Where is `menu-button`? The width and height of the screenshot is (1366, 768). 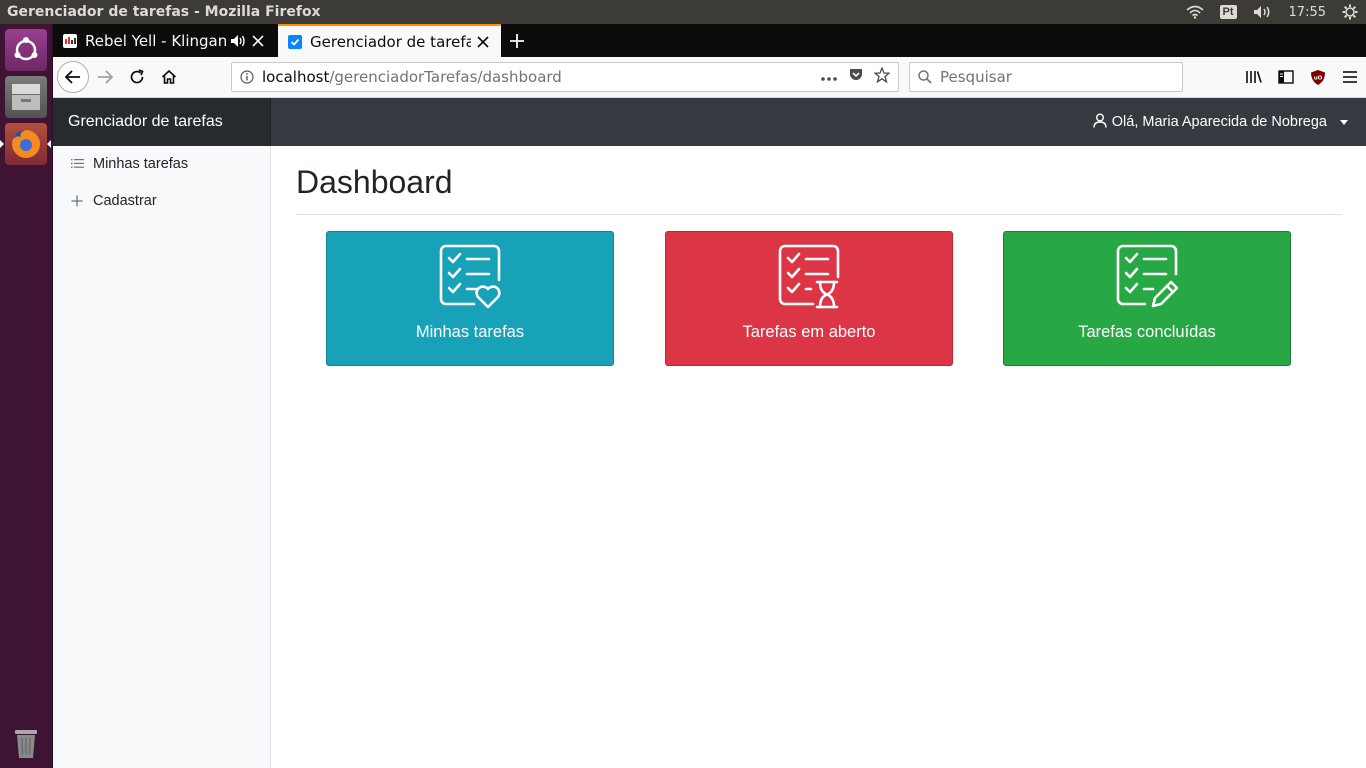 menu-button is located at coordinates (1350, 77).